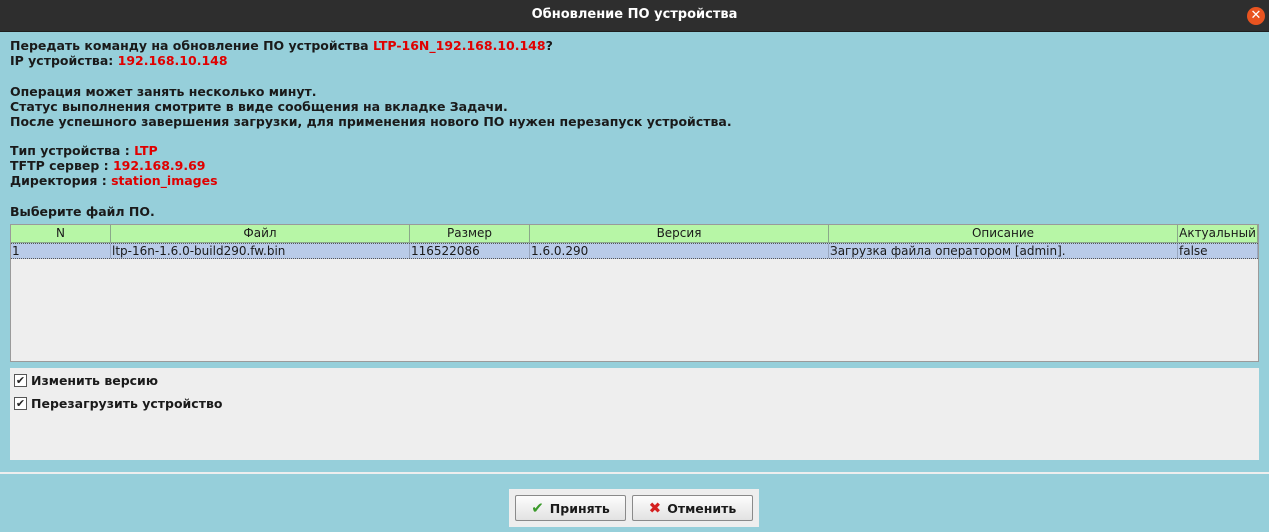 The width and height of the screenshot is (1269, 532). I want to click on check-icon: ✔, so click(537, 508).